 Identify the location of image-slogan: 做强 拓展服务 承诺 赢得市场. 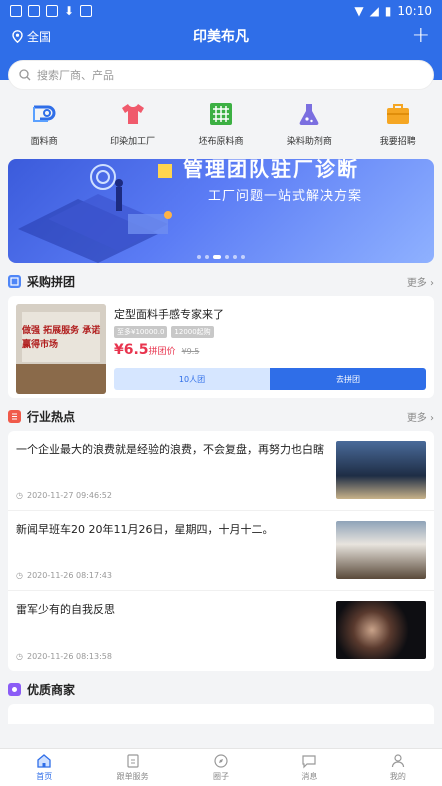
(61, 338).